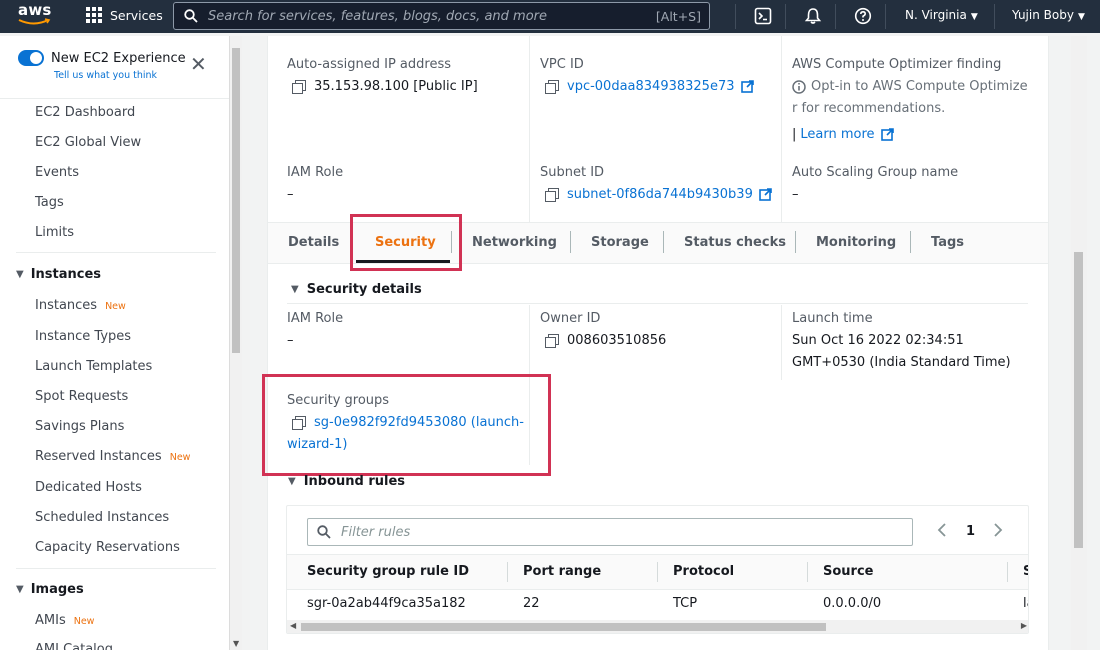 The width and height of the screenshot is (1100, 650). What do you see at coordinates (514, 242) in the screenshot?
I see `tab-networking: Networking` at bounding box center [514, 242].